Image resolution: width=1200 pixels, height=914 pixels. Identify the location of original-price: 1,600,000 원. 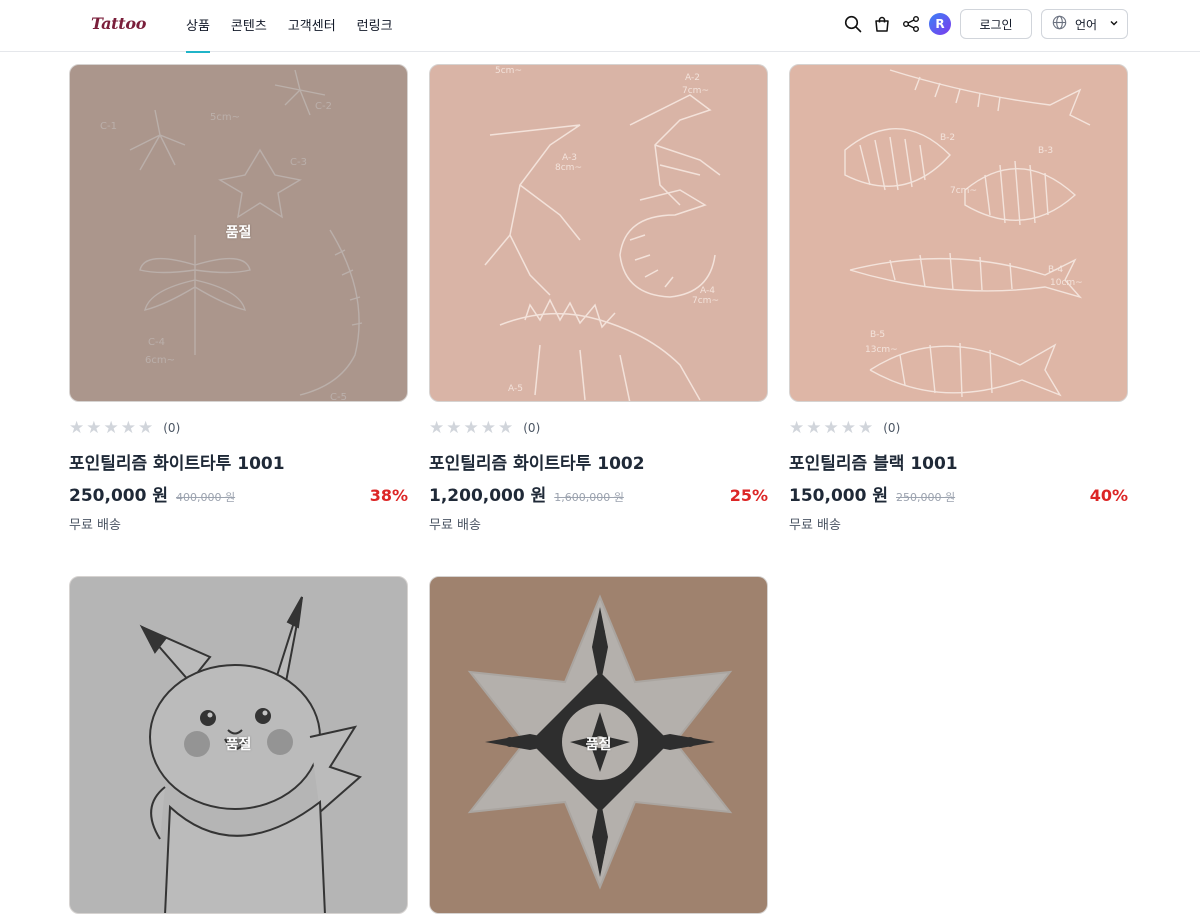
(589, 497).